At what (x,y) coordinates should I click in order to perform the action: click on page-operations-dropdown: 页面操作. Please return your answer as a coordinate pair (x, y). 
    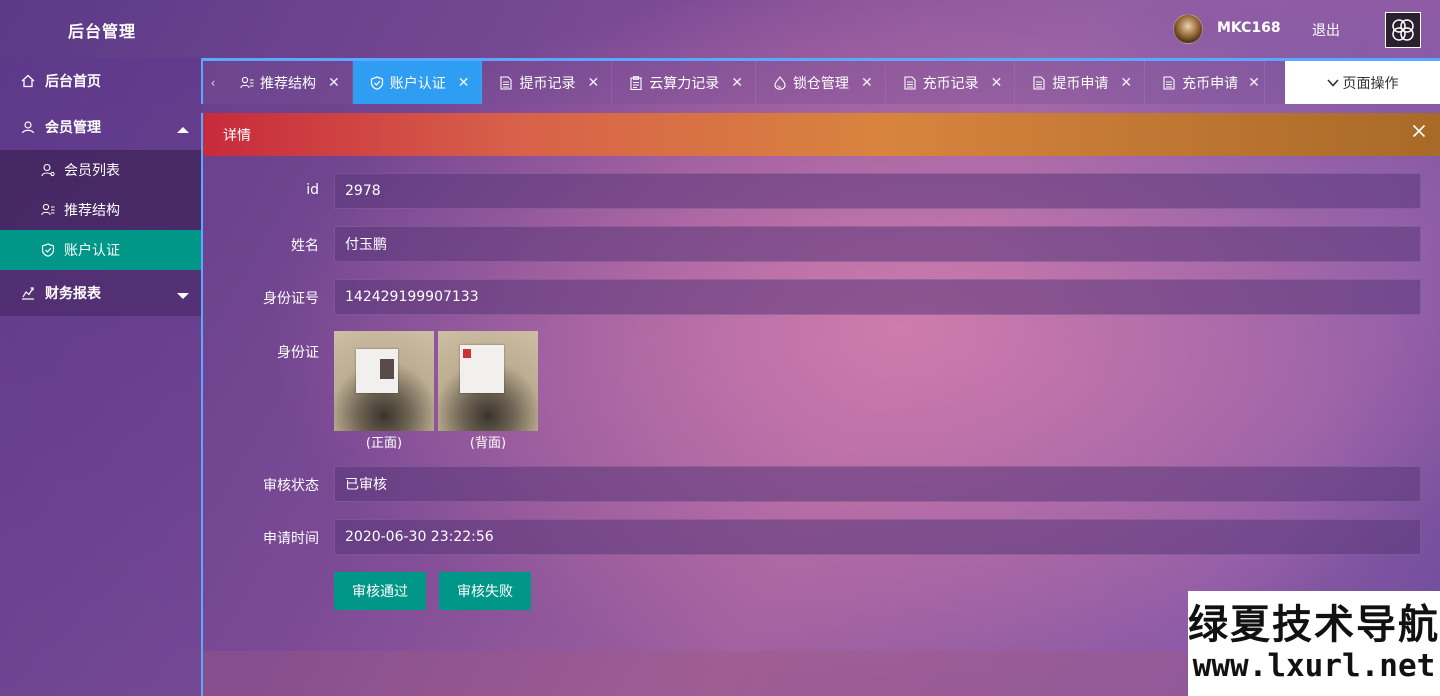
    Looking at the image, I should click on (1362, 82).